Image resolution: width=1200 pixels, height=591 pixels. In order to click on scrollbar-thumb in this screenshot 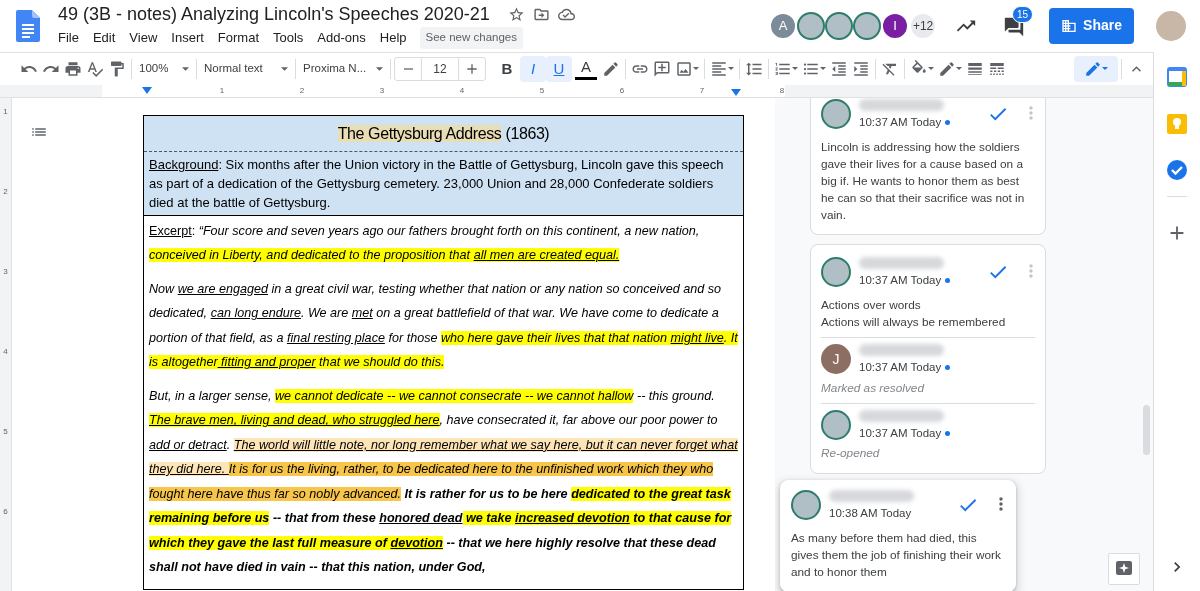, I will do `click(1146, 429)`.